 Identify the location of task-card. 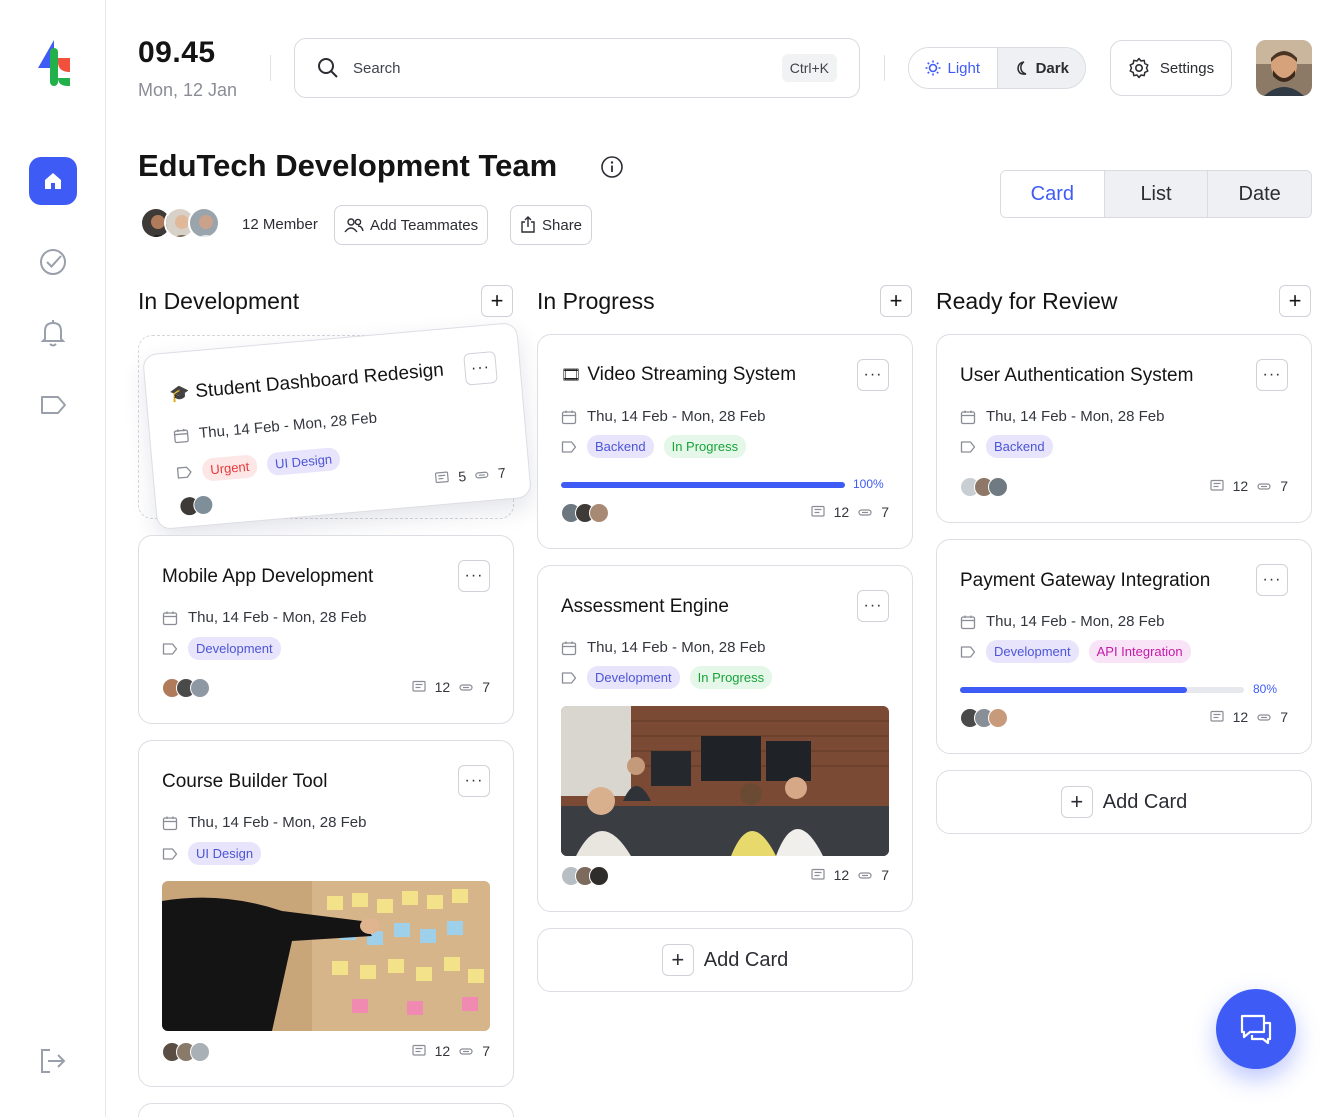
(326, 1110).